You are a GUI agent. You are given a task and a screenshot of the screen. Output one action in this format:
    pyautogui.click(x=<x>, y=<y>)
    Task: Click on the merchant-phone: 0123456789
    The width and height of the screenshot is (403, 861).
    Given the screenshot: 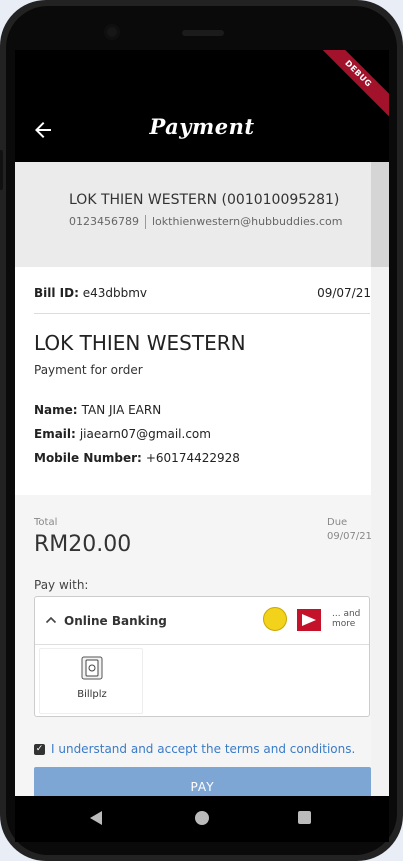 What is the action you would take?
    pyautogui.click(x=104, y=221)
    